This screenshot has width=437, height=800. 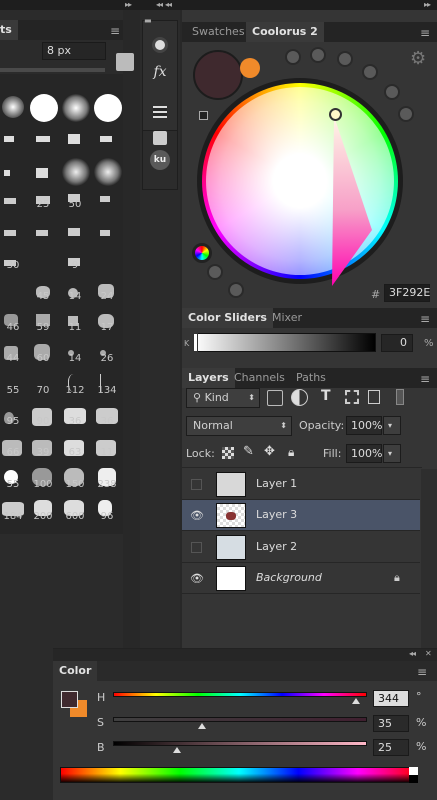 I want to click on foreground-swatch, so click(x=69, y=699).